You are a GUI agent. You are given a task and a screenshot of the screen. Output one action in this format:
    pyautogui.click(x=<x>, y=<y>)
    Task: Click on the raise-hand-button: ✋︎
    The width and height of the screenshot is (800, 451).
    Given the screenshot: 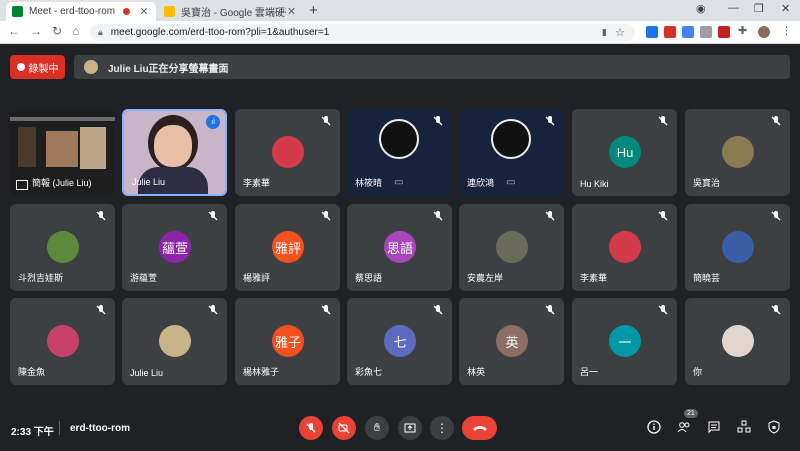 What is the action you would take?
    pyautogui.click(x=377, y=428)
    